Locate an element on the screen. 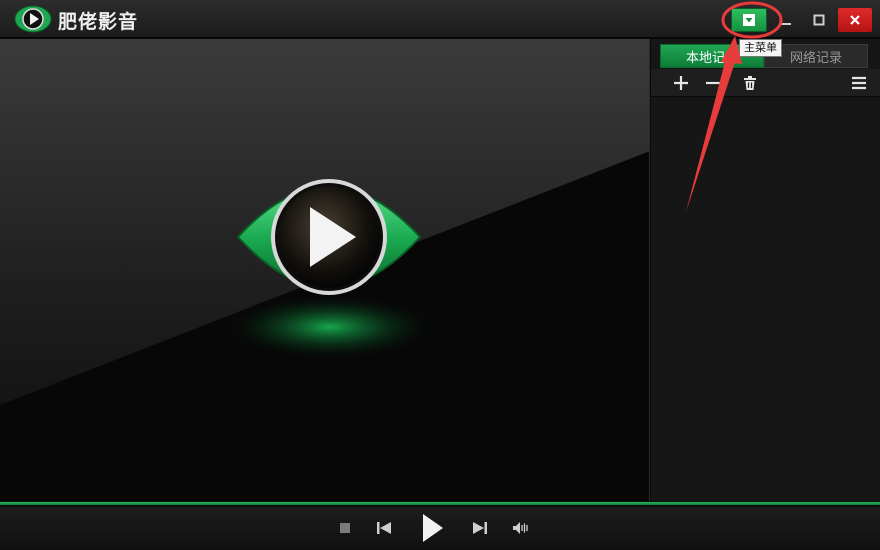 Image resolution: width=880 pixels, height=550 pixels. progress-track is located at coordinates (440, 503).